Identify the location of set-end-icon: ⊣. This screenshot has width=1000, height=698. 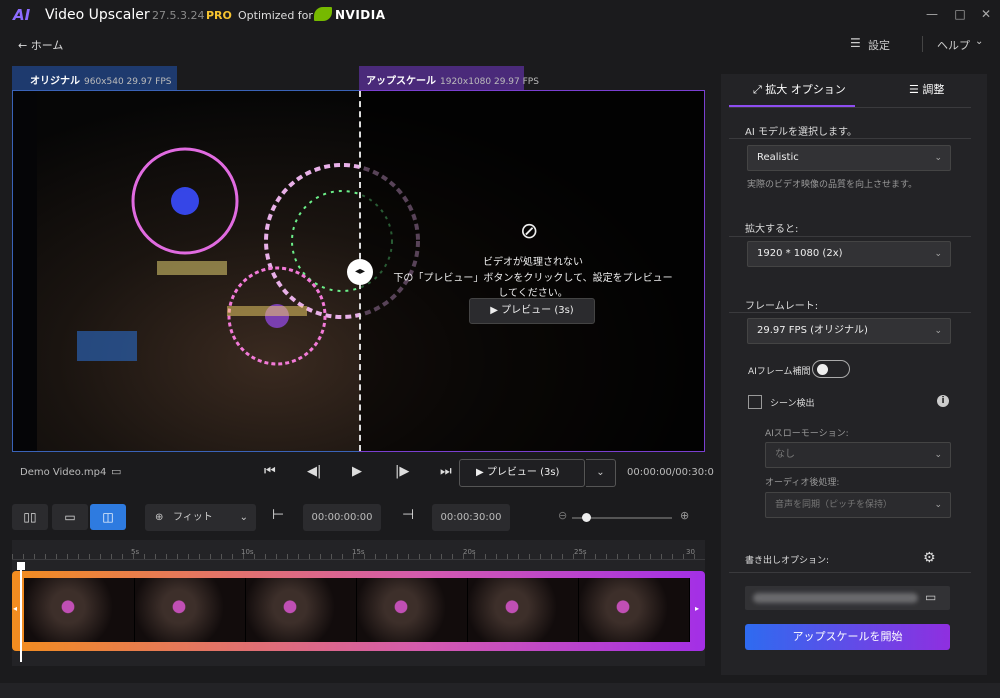
(408, 515).